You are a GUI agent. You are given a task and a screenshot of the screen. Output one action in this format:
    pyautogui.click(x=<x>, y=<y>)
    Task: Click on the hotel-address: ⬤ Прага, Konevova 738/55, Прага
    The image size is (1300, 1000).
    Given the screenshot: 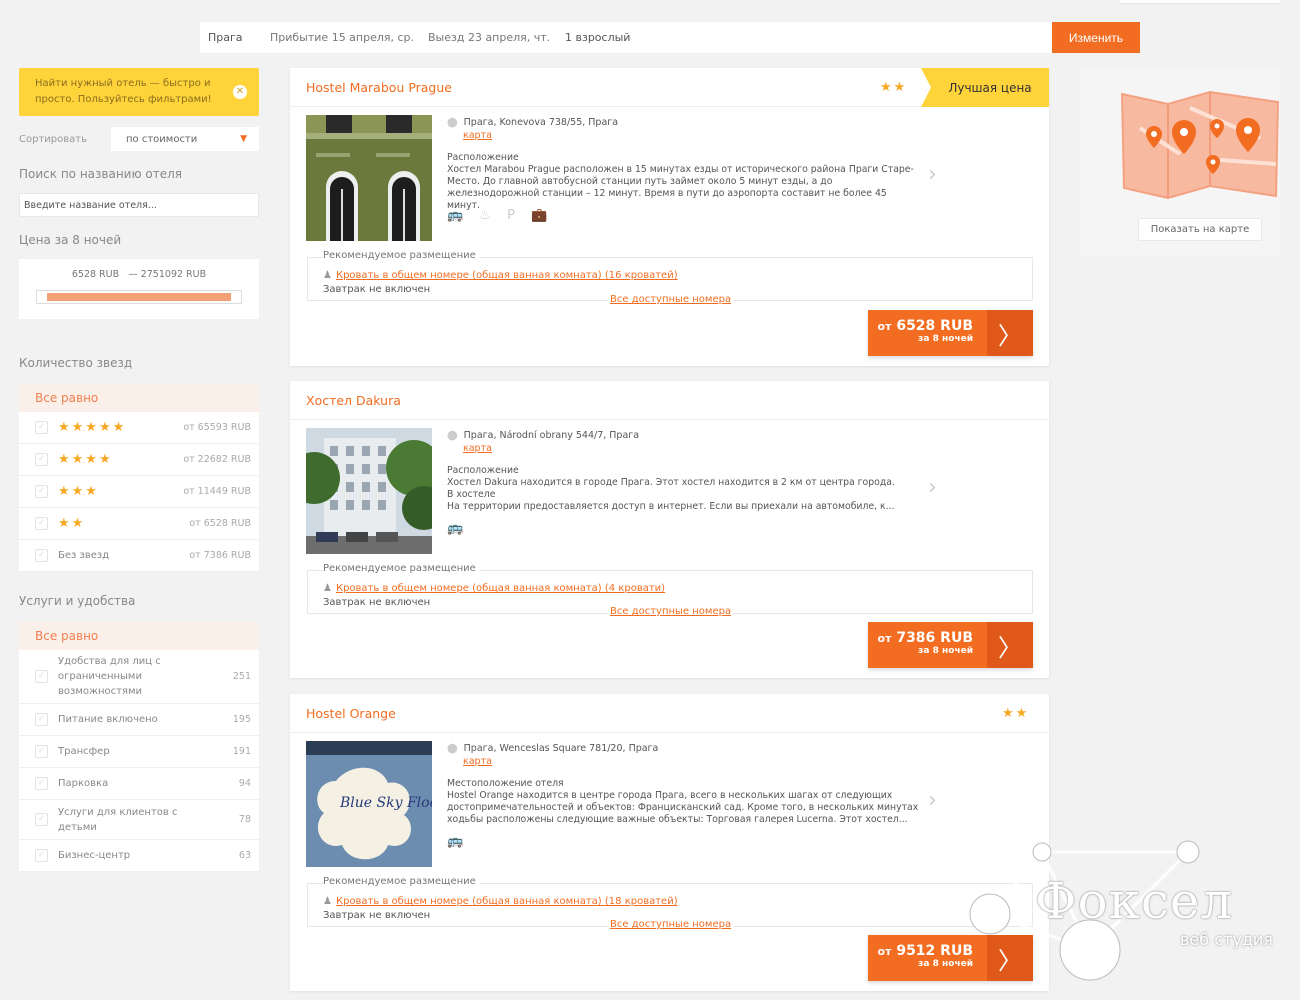 What is the action you would take?
    pyautogui.click(x=532, y=122)
    